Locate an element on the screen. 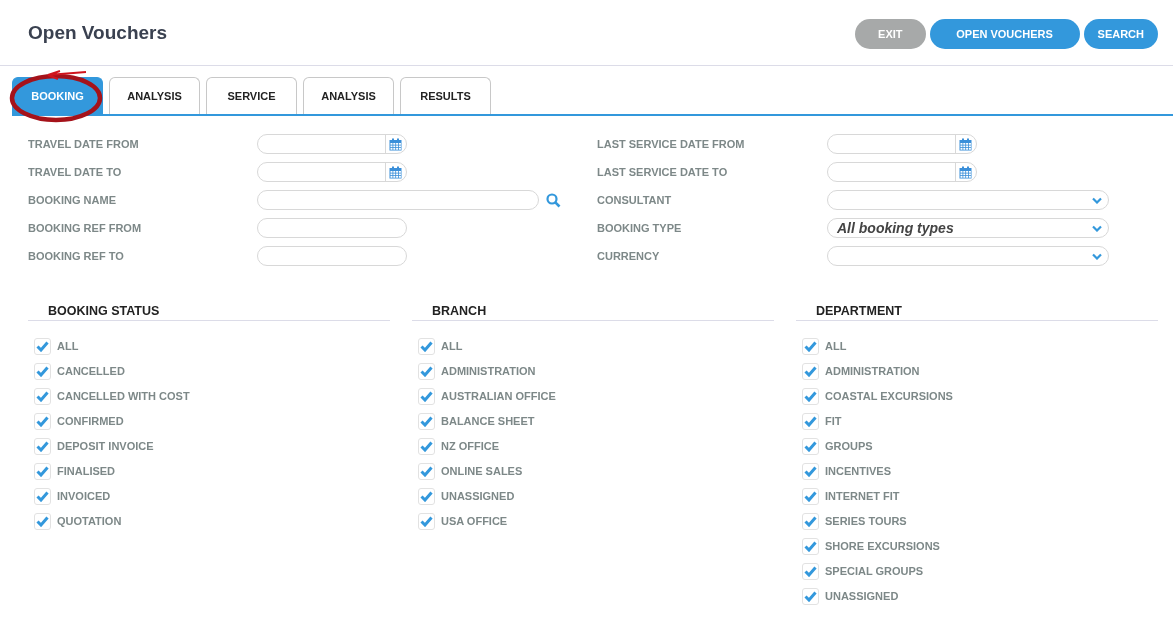 This screenshot has height=622, width=1173. field-label: BOOKING NAME is located at coordinates (72, 200).